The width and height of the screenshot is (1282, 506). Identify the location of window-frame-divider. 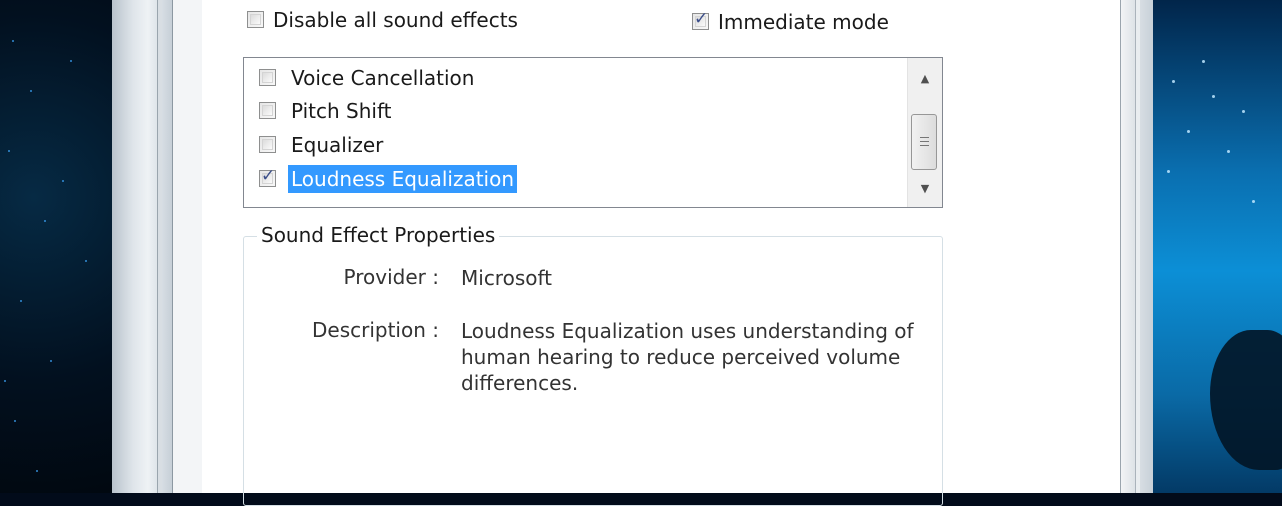
(159, 246).